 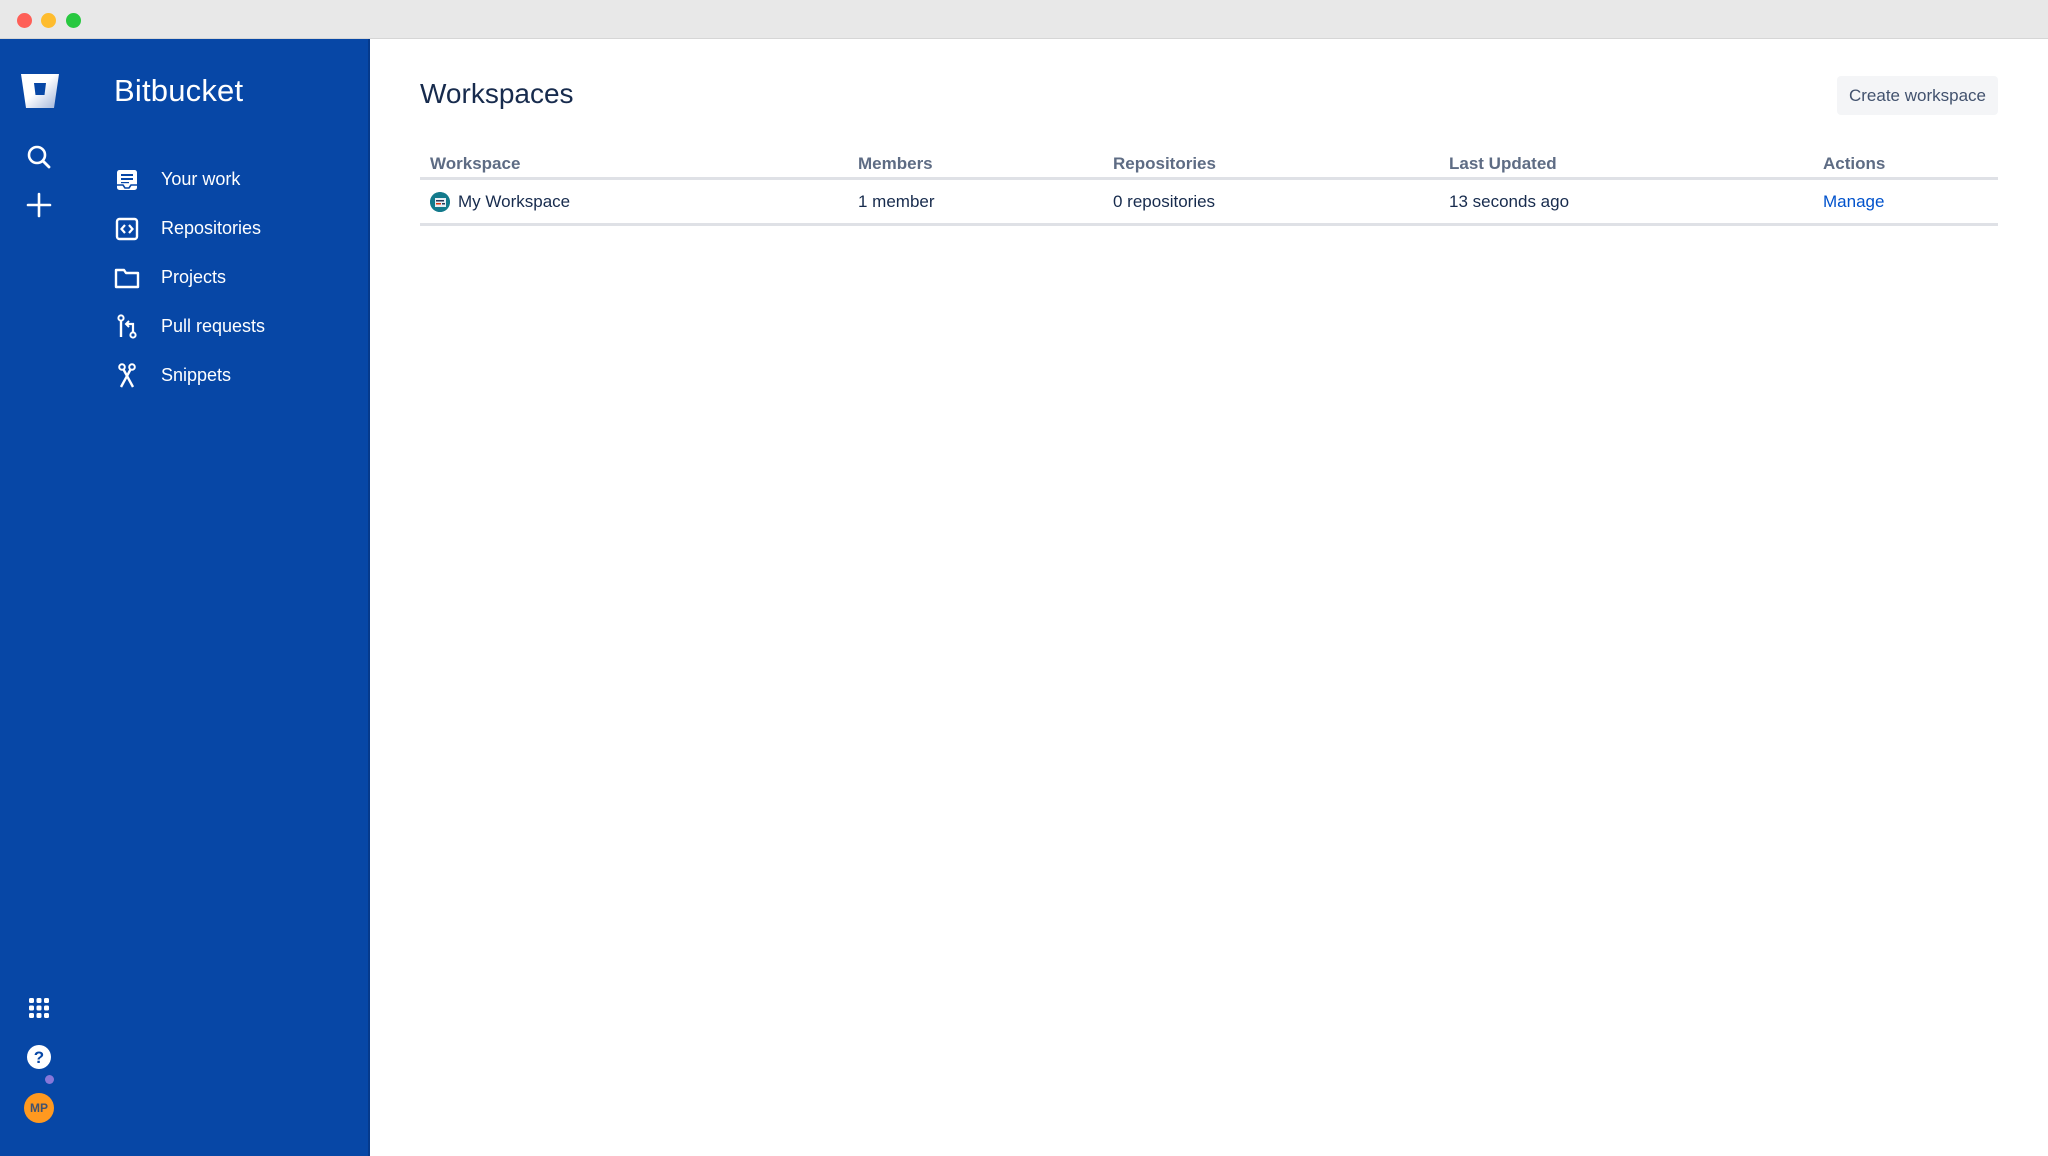 I want to click on sidebar-item-pull-requests: Pull requests, so click(x=189, y=326).